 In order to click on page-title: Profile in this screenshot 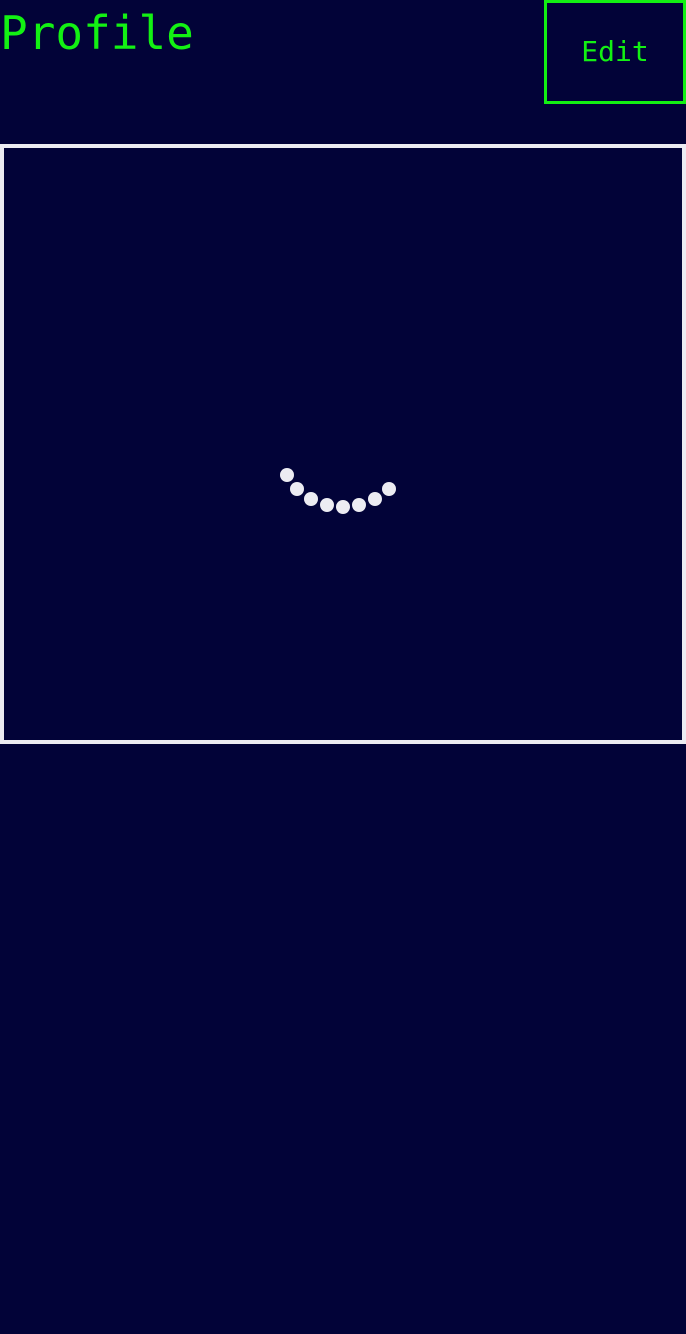, I will do `click(97, 33)`.